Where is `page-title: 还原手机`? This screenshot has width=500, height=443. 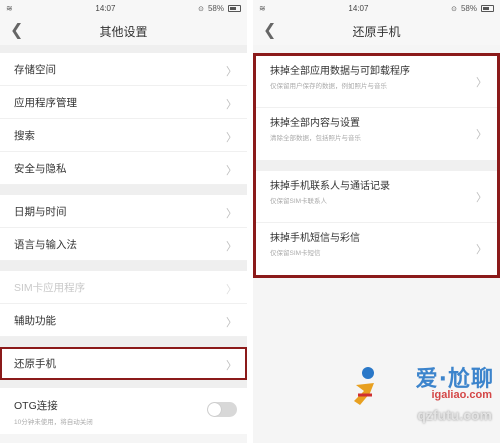 page-title: 还原手机 is located at coordinates (376, 31).